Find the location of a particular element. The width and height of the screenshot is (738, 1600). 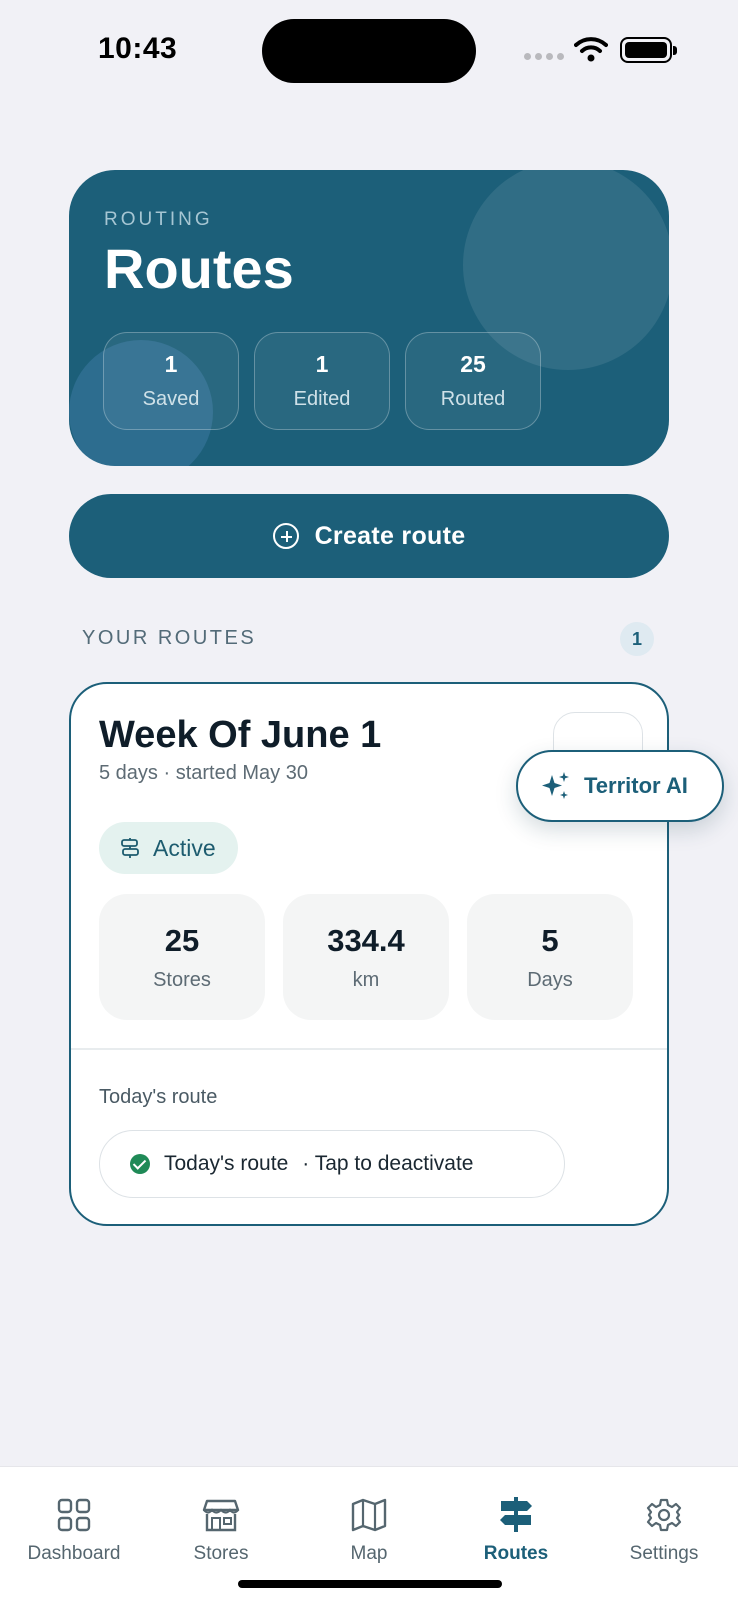

status-badge: Active is located at coordinates (168, 848).